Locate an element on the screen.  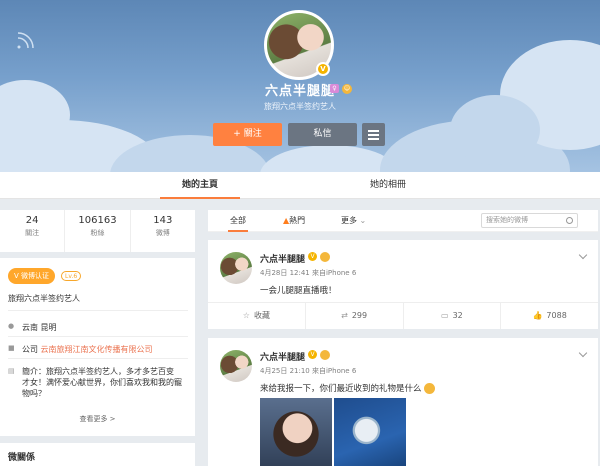
repost-button: ⇄ 299 is located at coordinates (355, 316).